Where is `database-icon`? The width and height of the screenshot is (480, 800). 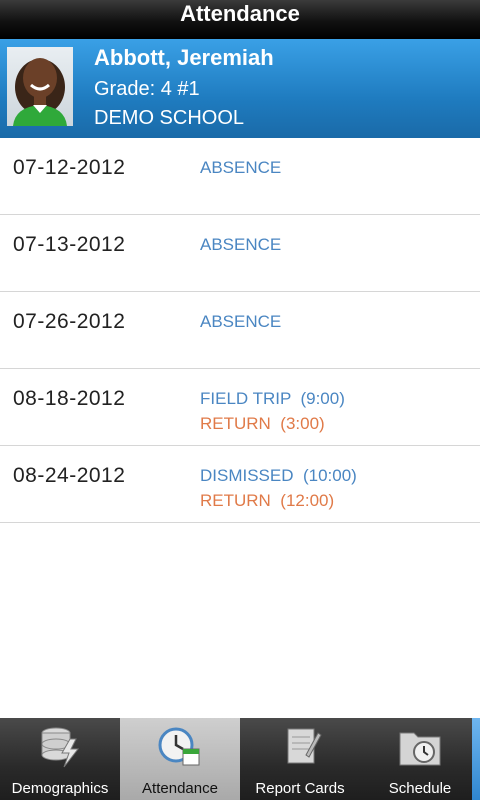
database-icon is located at coordinates (60, 747).